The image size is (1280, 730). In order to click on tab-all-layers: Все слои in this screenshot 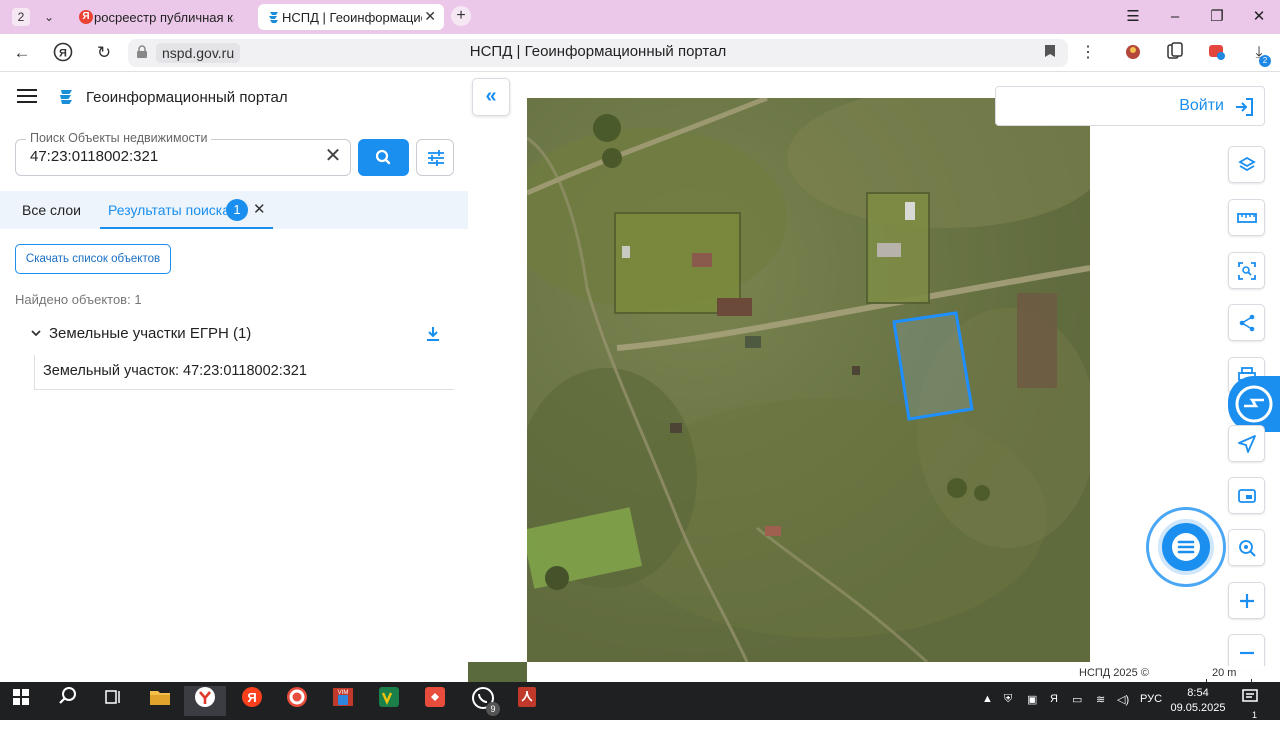, I will do `click(51, 210)`.